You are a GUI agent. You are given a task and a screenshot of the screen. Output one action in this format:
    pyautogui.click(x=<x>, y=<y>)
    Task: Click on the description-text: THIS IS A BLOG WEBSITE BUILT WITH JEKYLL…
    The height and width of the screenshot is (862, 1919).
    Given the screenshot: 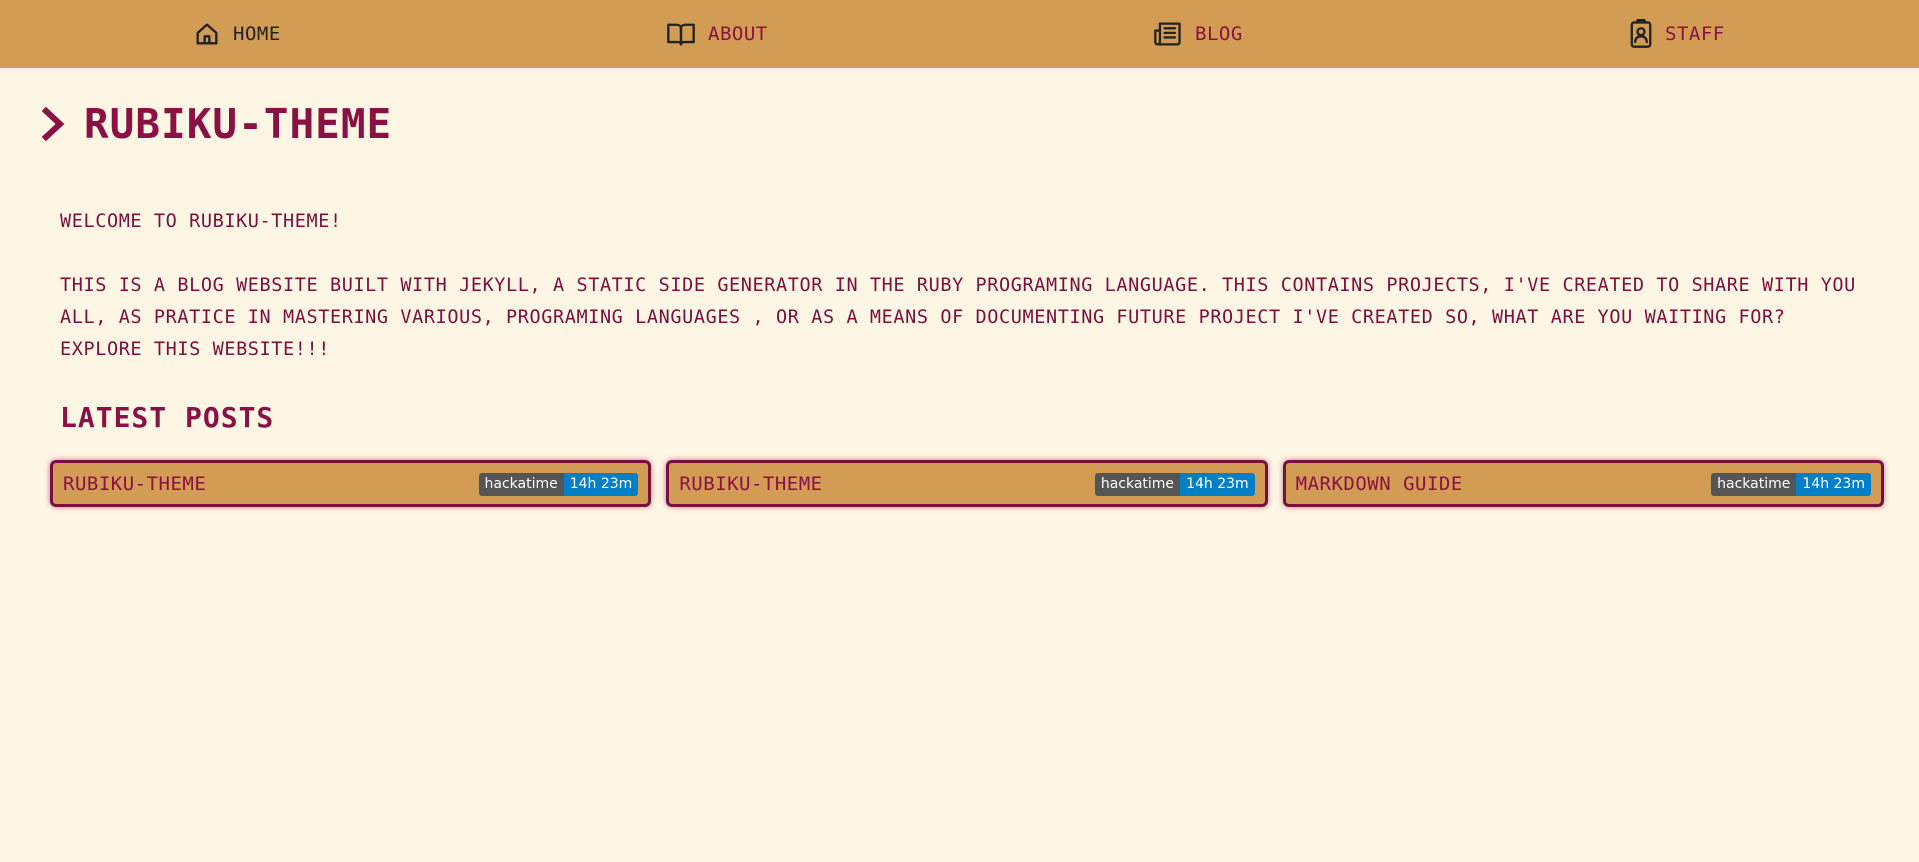 What is the action you would take?
    pyautogui.click(x=958, y=317)
    